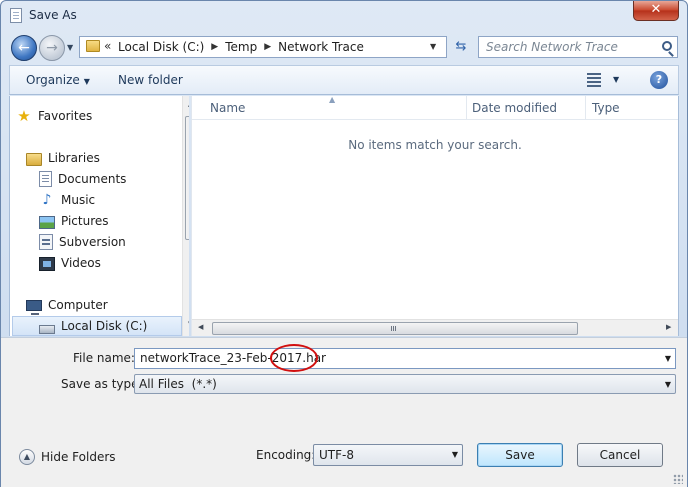  I want to click on scroll-left-icon: ◀, so click(200, 327).